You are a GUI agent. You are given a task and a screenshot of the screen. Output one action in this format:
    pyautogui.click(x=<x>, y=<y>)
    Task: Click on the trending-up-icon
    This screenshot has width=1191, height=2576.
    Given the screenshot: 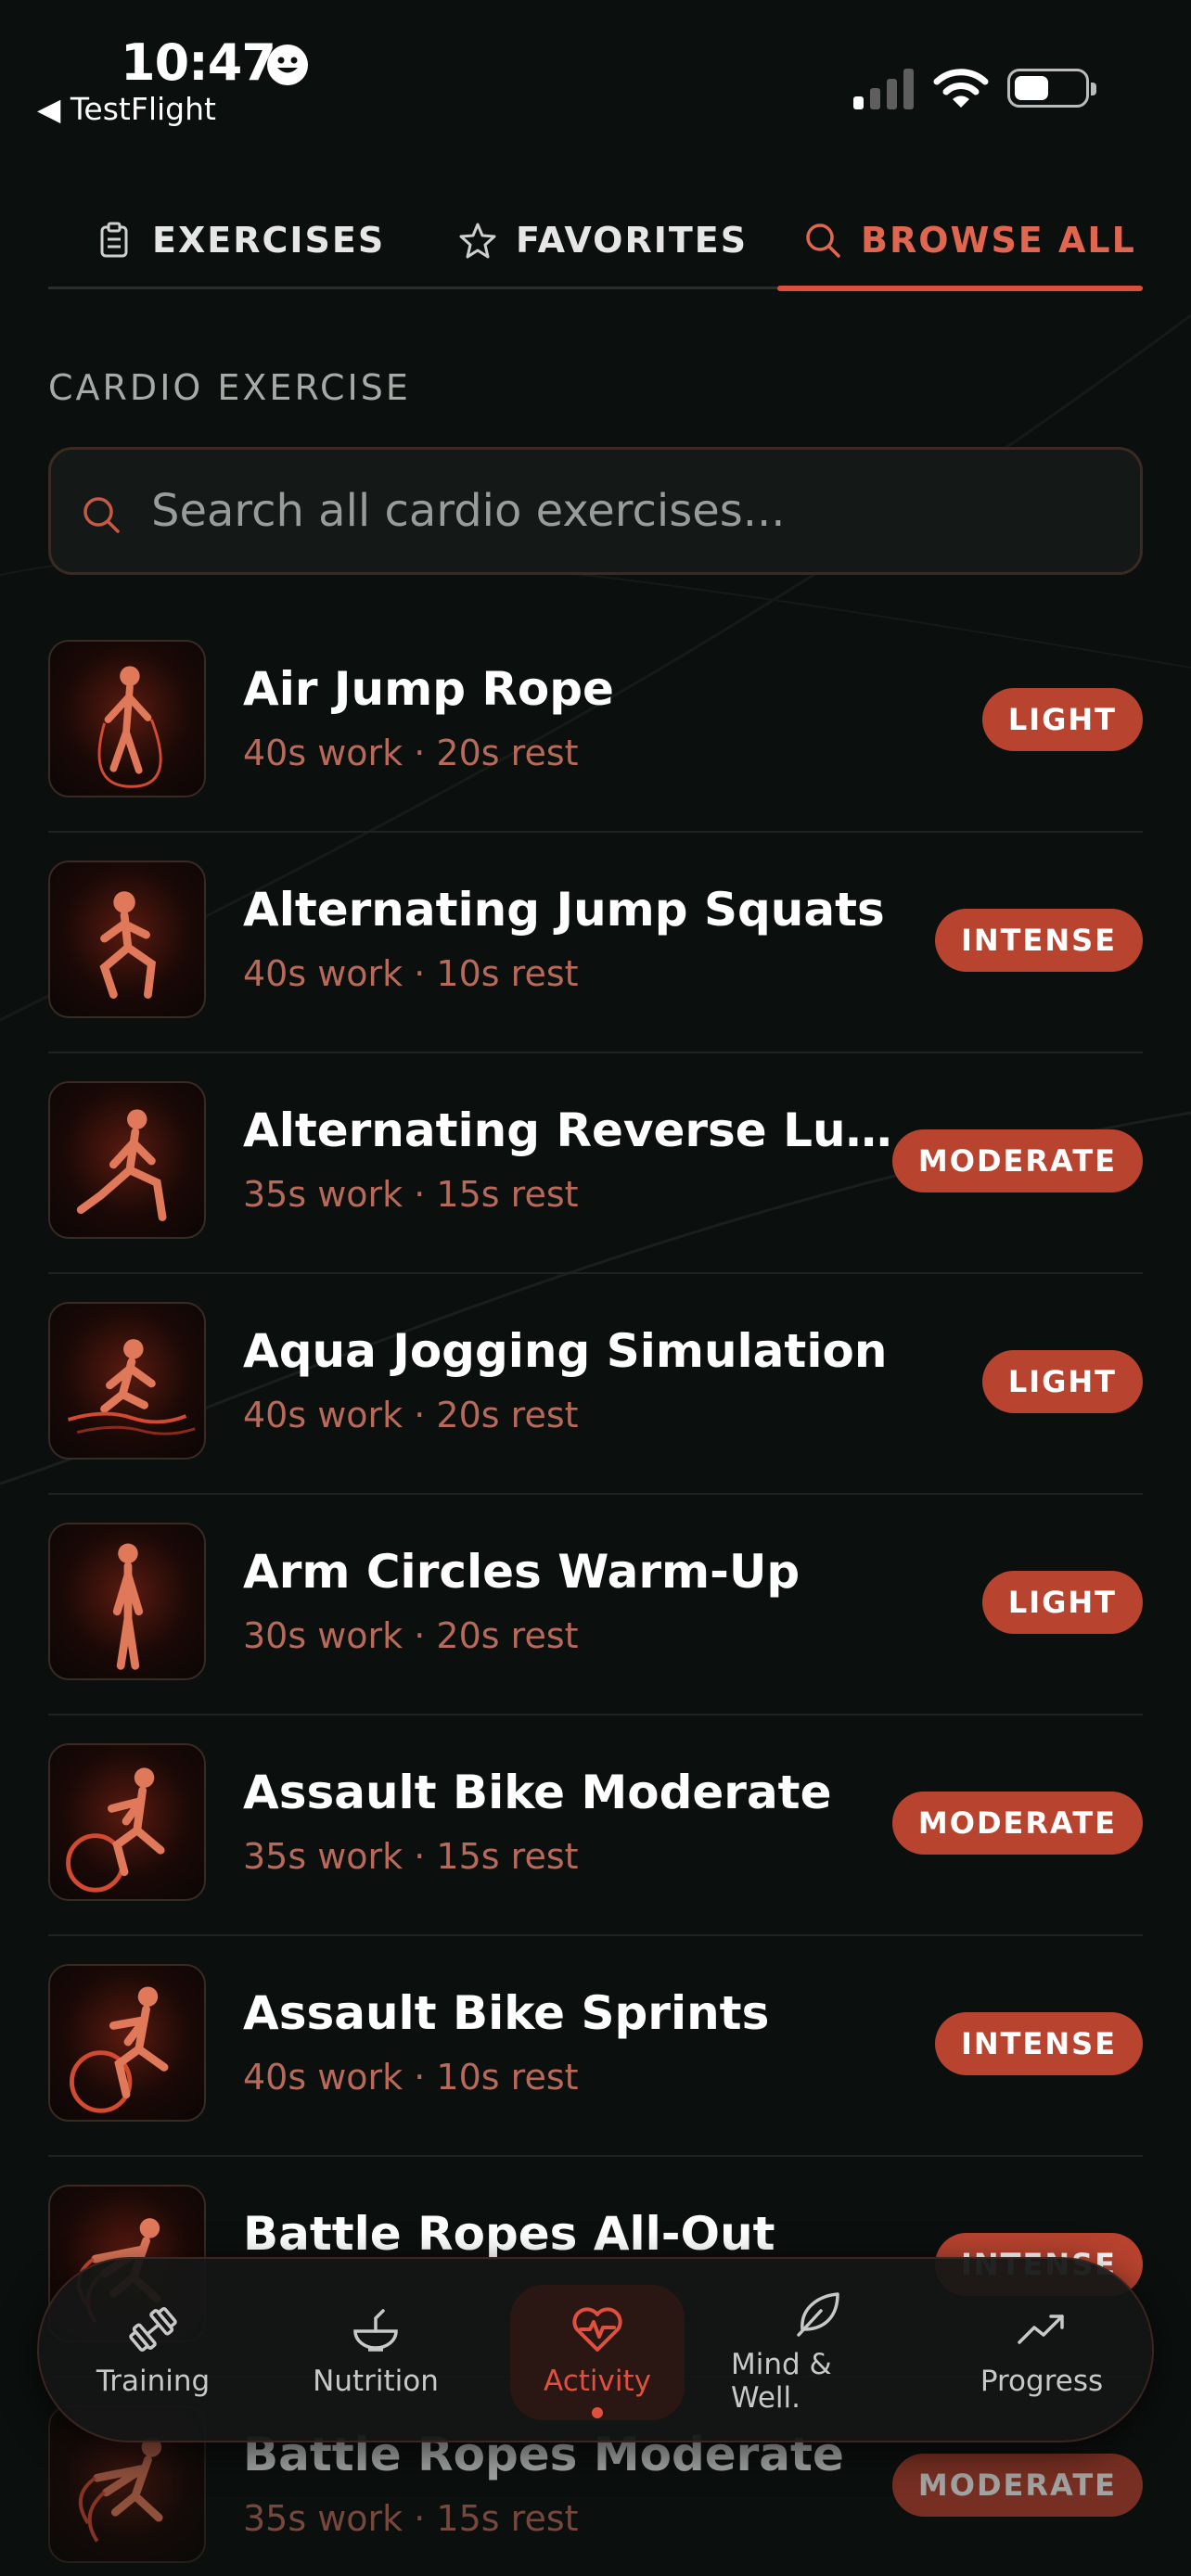 What is the action you would take?
    pyautogui.click(x=1041, y=2329)
    